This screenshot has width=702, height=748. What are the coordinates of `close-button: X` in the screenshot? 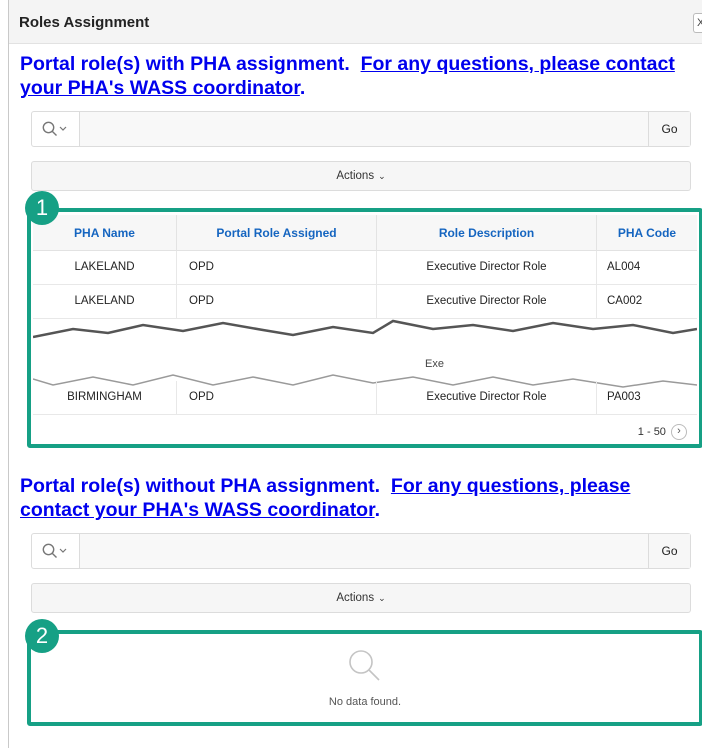 It's located at (697, 23).